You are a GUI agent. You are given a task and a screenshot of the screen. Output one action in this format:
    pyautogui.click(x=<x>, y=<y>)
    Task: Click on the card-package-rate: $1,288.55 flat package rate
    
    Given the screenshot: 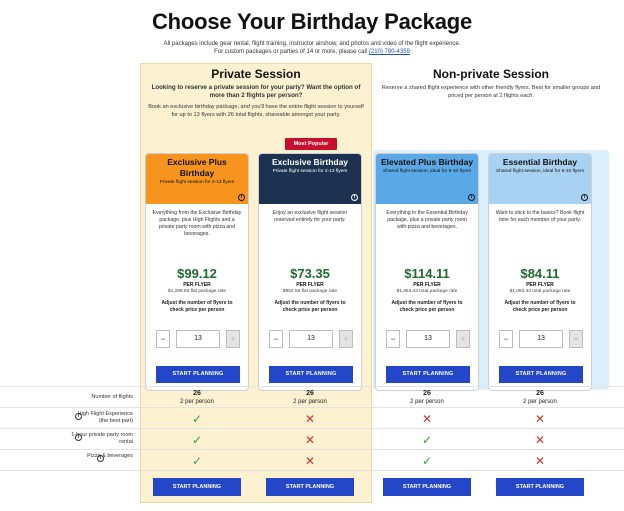 What is the action you would take?
    pyautogui.click(x=197, y=291)
    